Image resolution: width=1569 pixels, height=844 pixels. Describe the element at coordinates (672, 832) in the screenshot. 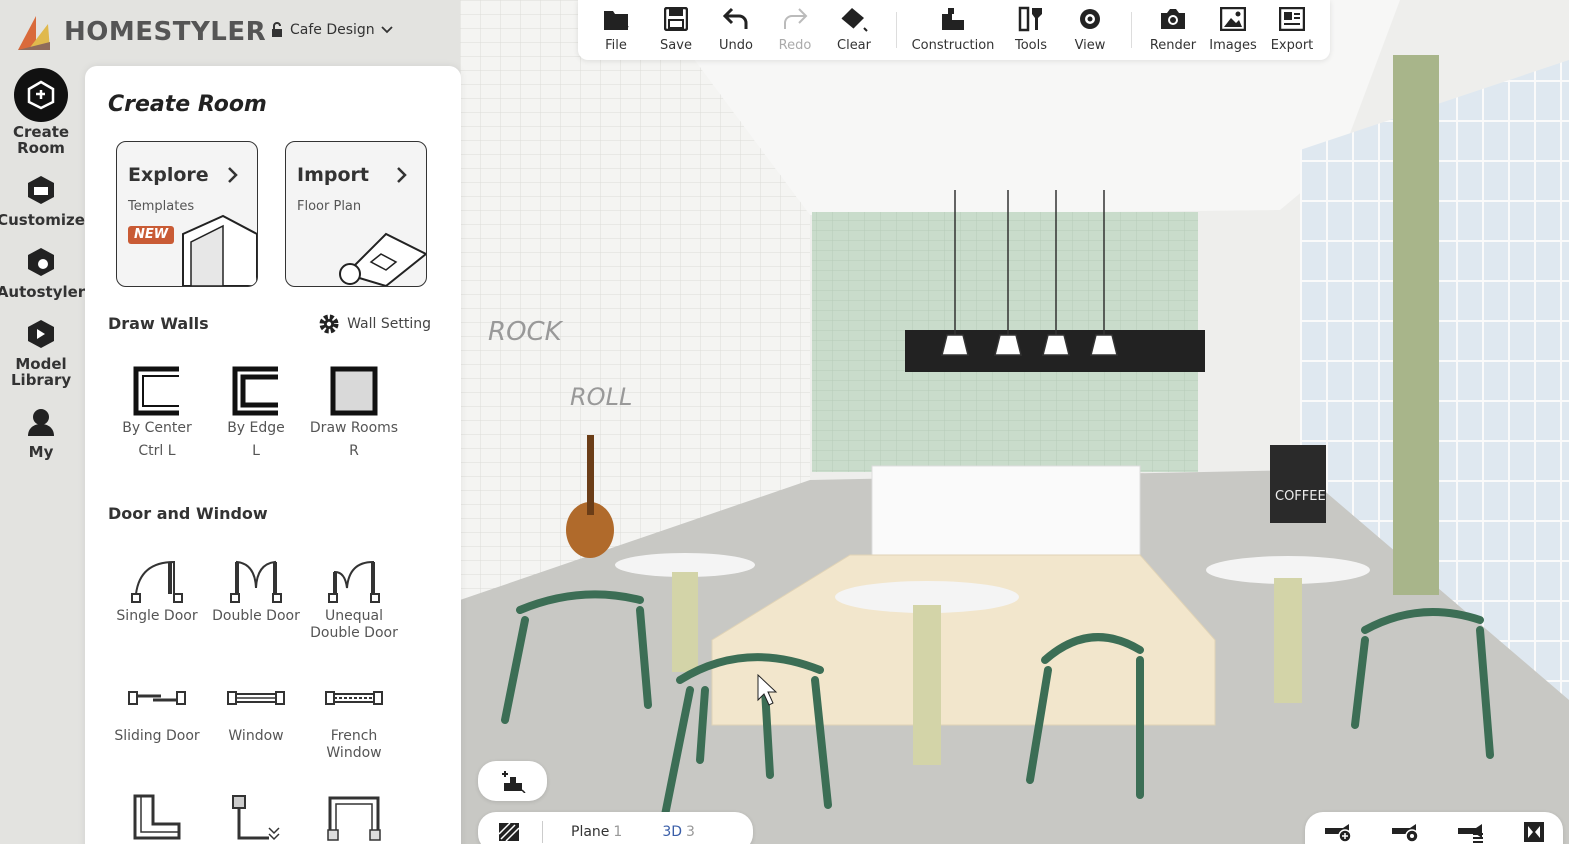

I see `3d-view-label: 3D` at that location.